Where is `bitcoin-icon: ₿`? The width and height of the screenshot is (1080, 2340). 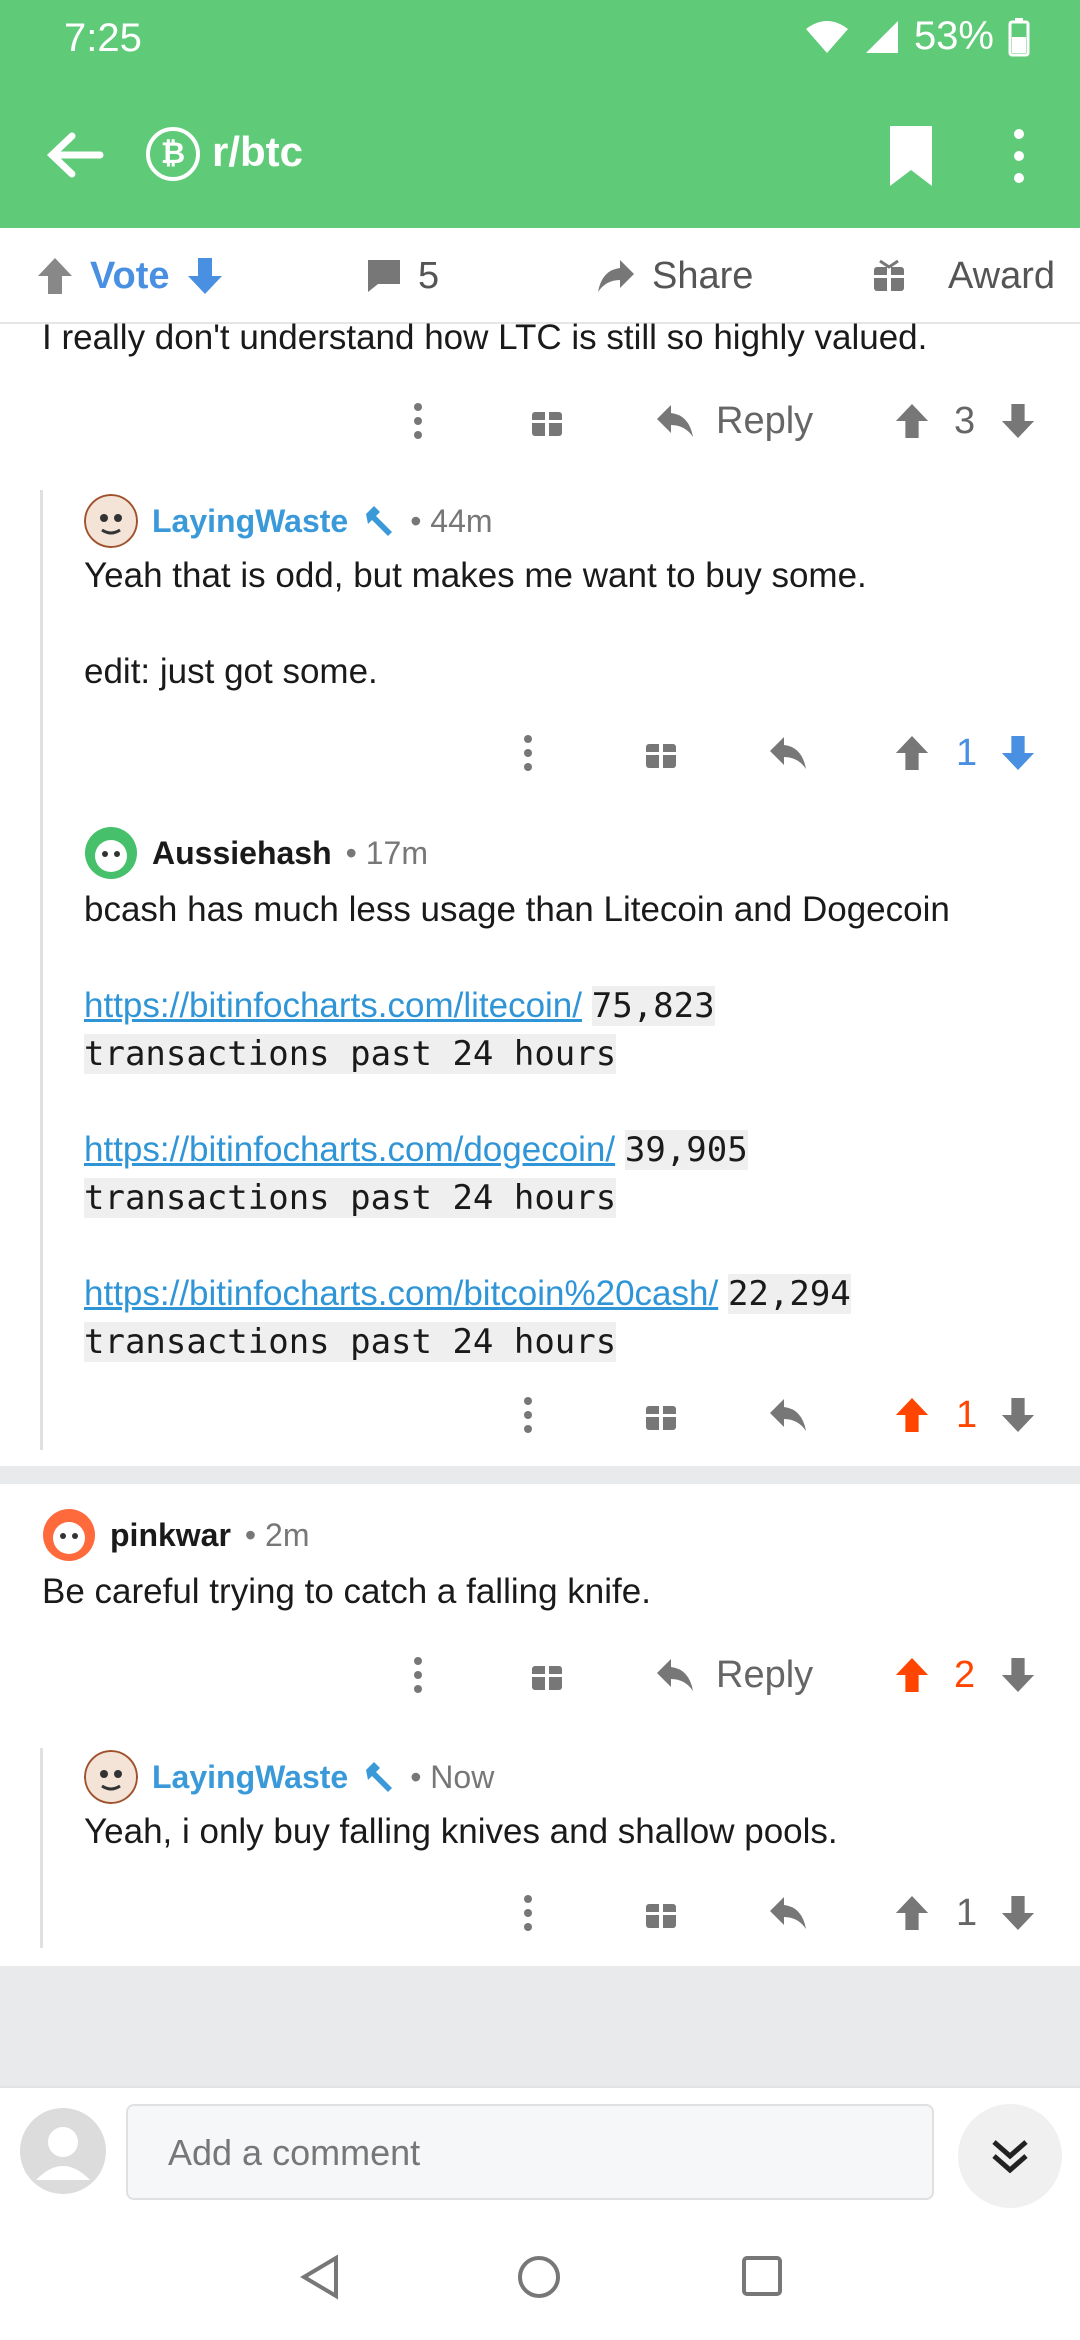
bitcoin-icon: ₿ is located at coordinates (173, 154).